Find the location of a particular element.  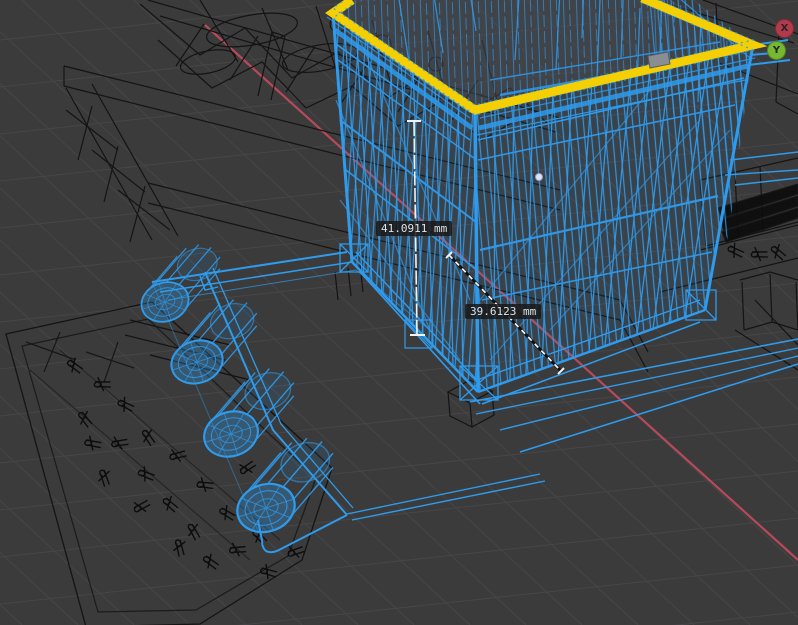

measurement-label-a: 41.0911 mm is located at coordinates (414, 228).